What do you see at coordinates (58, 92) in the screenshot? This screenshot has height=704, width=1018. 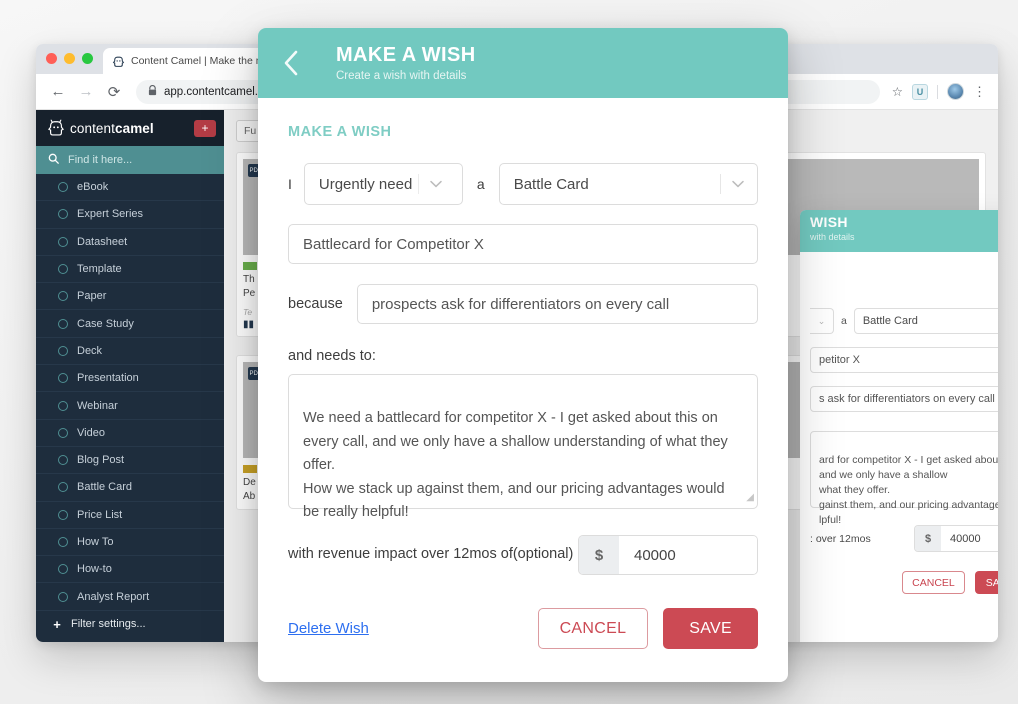 I see `back-icon: ←` at bounding box center [58, 92].